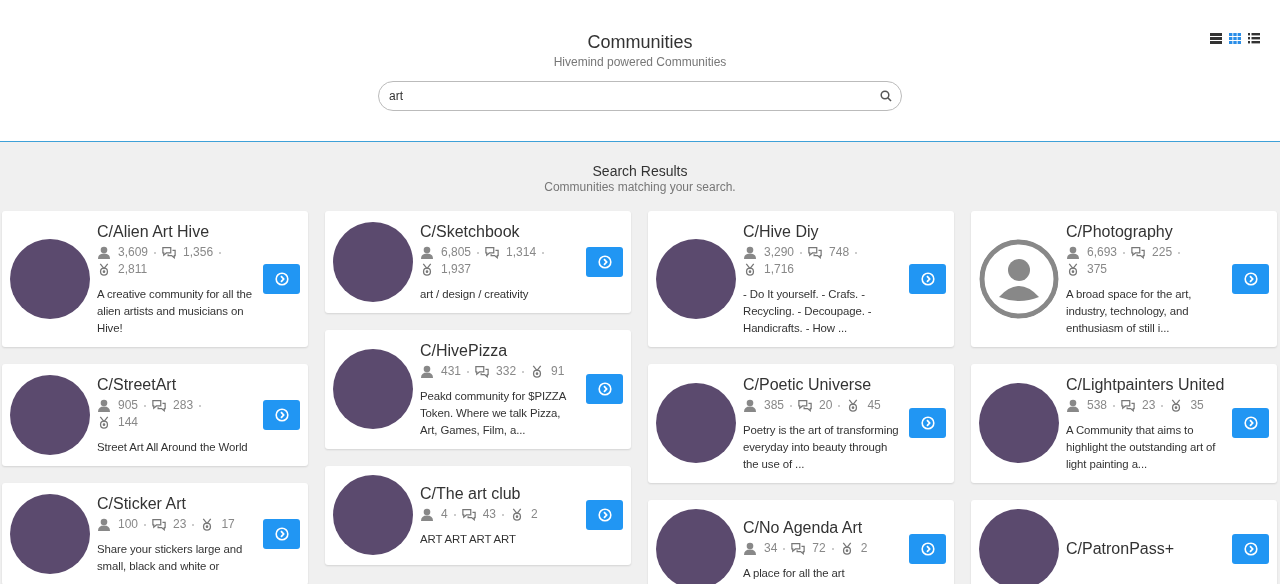 Image resolution: width=1280 pixels, height=584 pixels. What do you see at coordinates (468, 539) in the screenshot?
I see `community-description: ART ART ART ART` at bounding box center [468, 539].